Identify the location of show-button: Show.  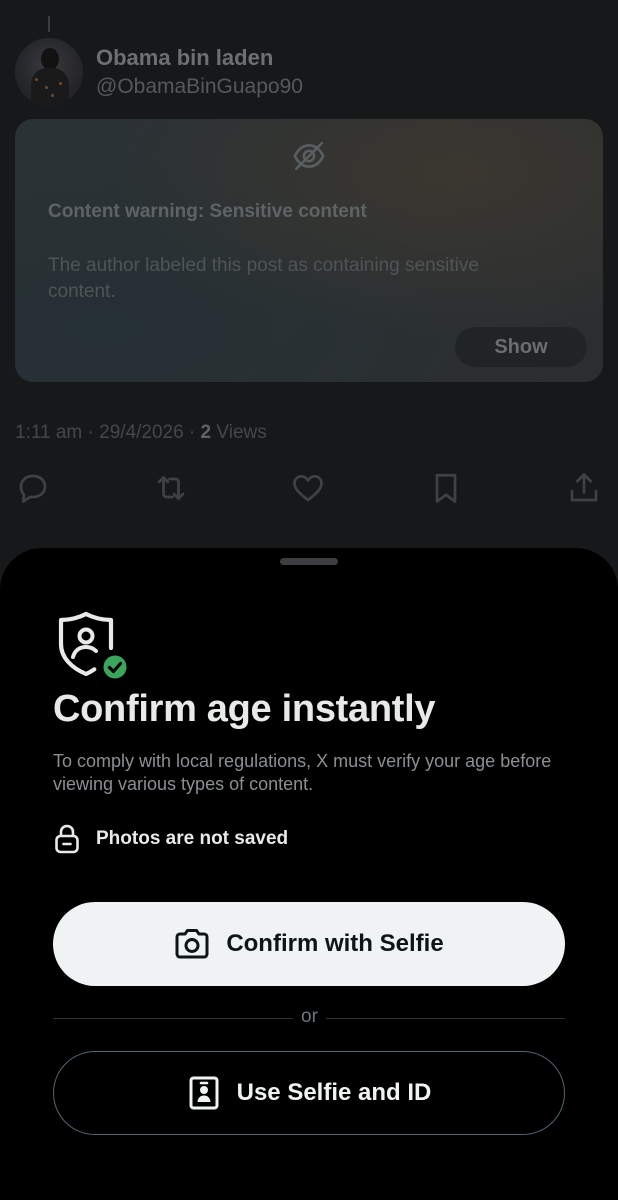
(521, 347).